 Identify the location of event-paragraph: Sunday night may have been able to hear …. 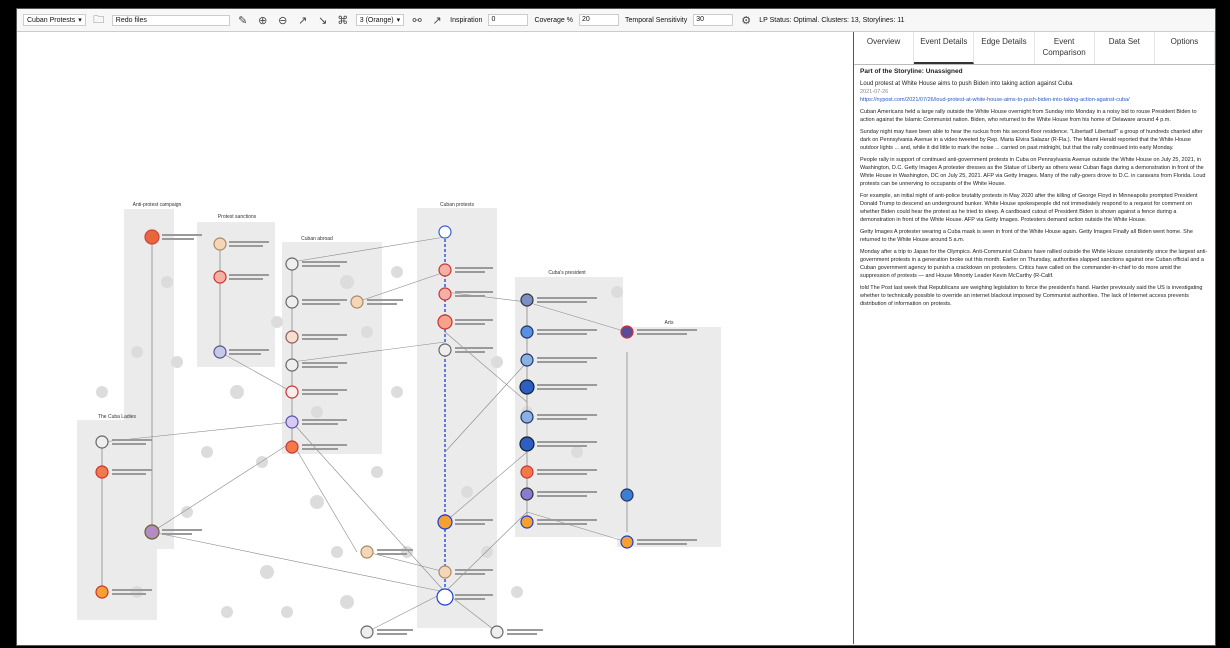
(1031, 140).